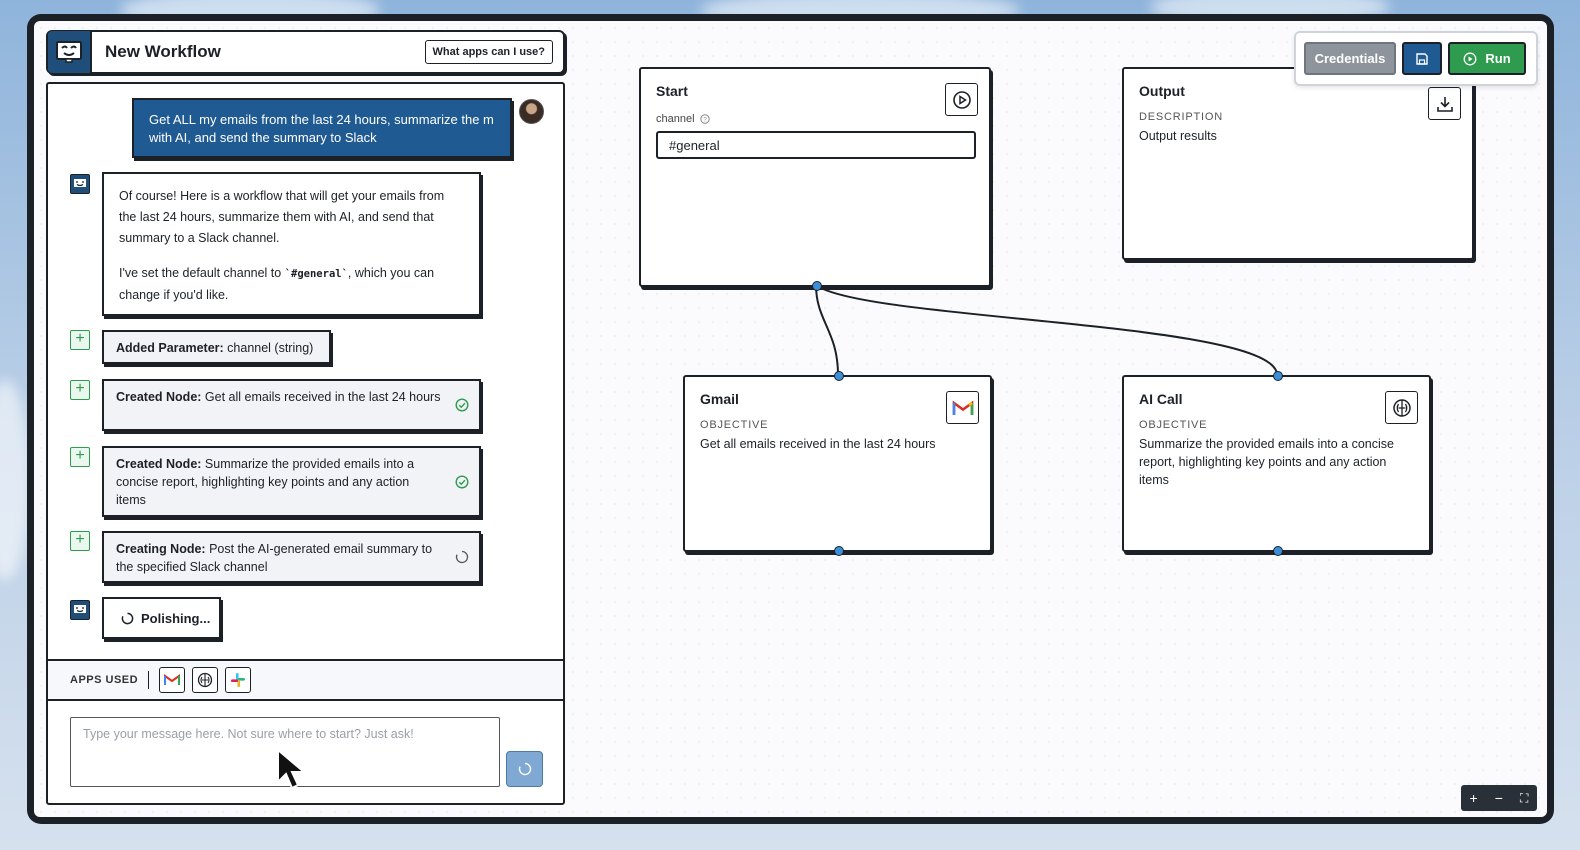 The image size is (1580, 850). I want to click on download-icon, so click(1444, 103).